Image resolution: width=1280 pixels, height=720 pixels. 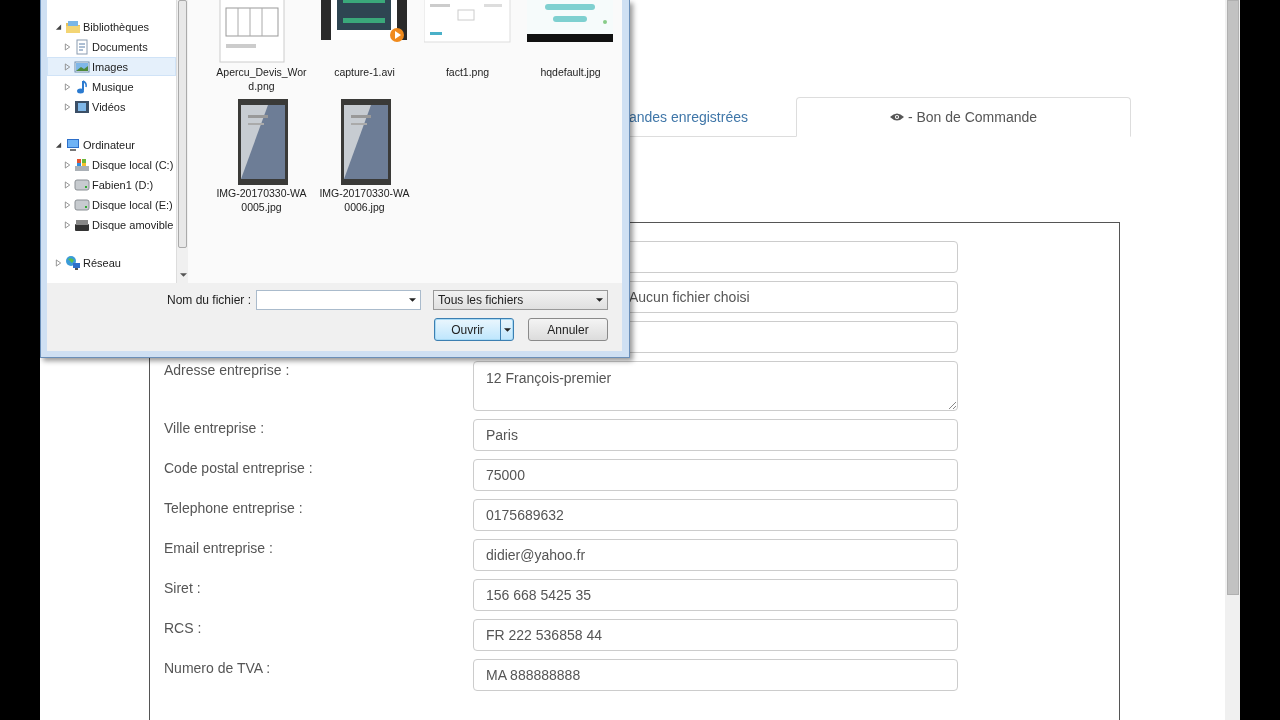 I want to click on nav-item: Documents, so click(x=111, y=46).